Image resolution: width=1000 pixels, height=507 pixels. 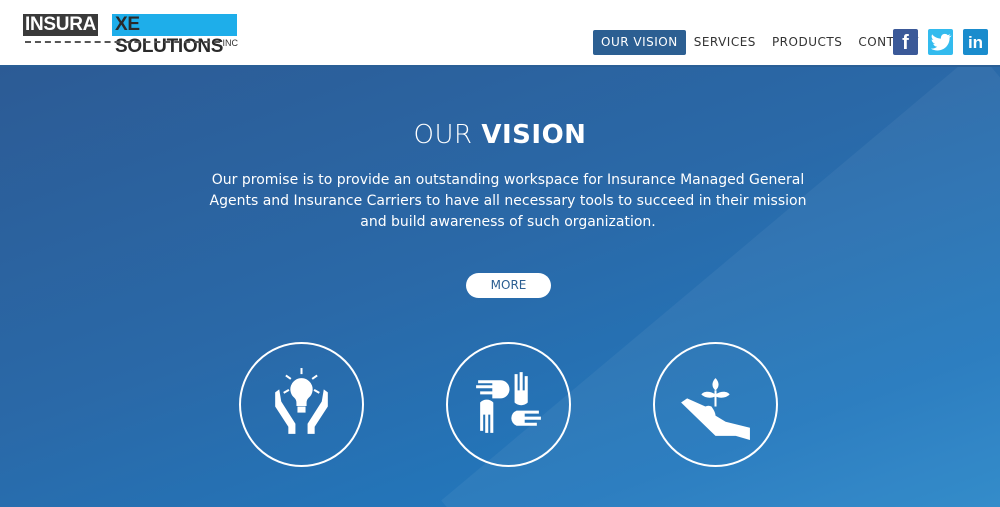 I want to click on four-hands-icon, so click(x=508, y=402).